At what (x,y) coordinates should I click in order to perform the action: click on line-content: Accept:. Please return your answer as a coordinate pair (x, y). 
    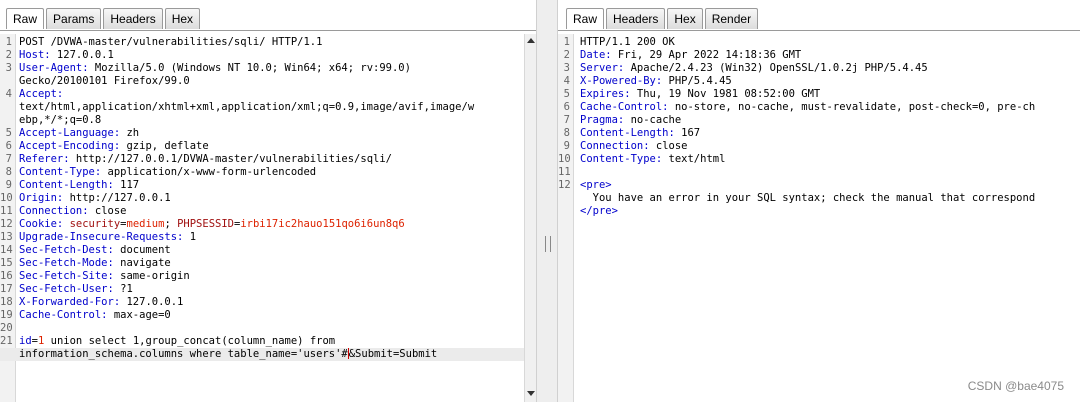
    Looking at the image, I should click on (41, 94).